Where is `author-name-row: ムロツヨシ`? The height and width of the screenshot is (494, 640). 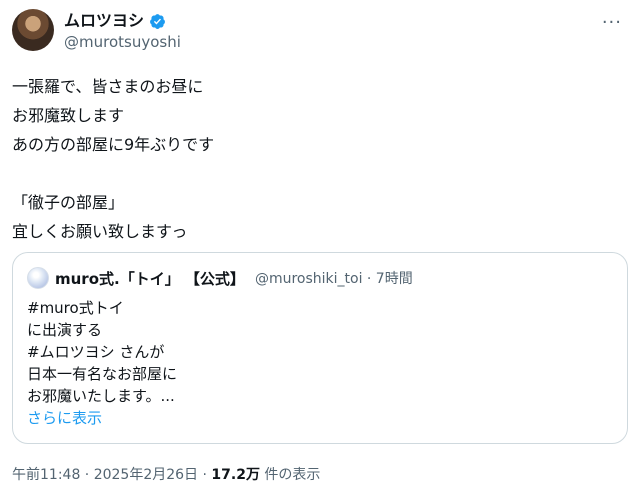
author-name-row: ムロツヨシ is located at coordinates (122, 21).